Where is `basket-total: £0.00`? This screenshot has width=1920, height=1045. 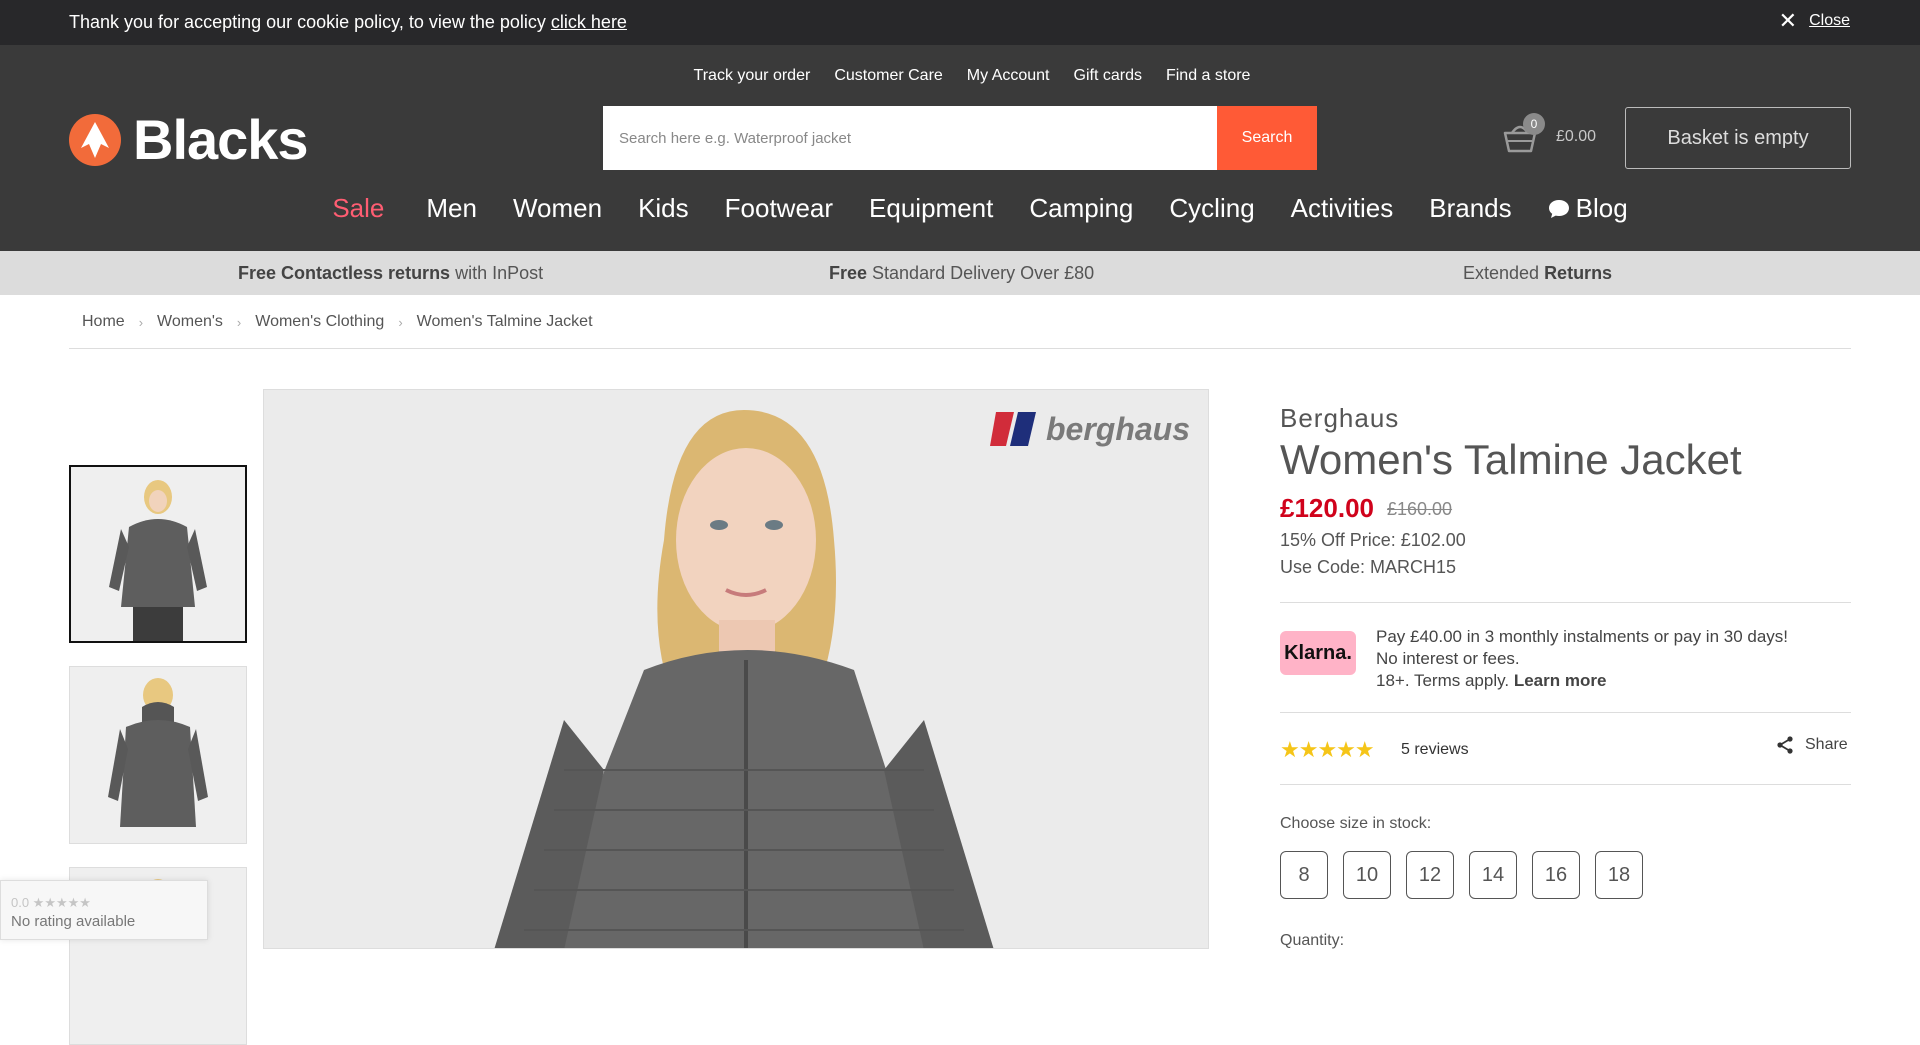 basket-total: £0.00 is located at coordinates (1576, 136).